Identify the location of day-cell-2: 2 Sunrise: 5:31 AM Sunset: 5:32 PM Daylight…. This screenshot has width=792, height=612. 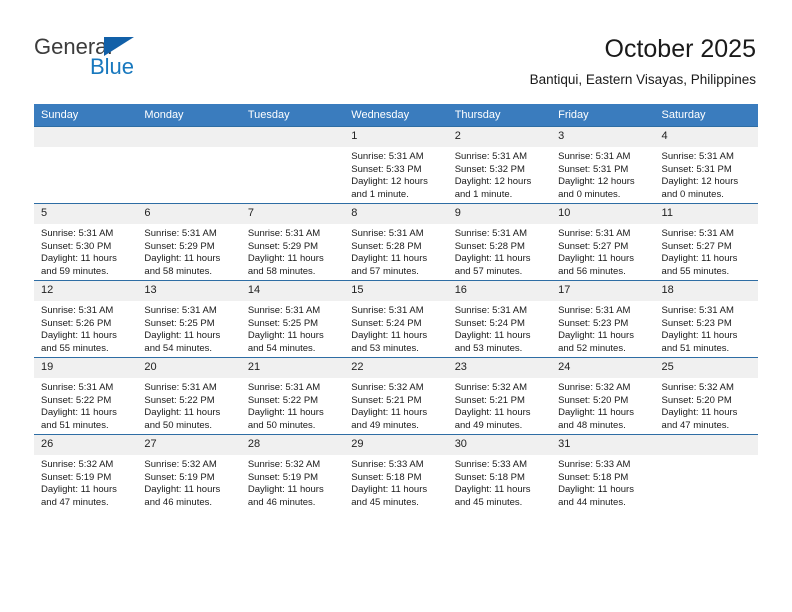
(499, 165).